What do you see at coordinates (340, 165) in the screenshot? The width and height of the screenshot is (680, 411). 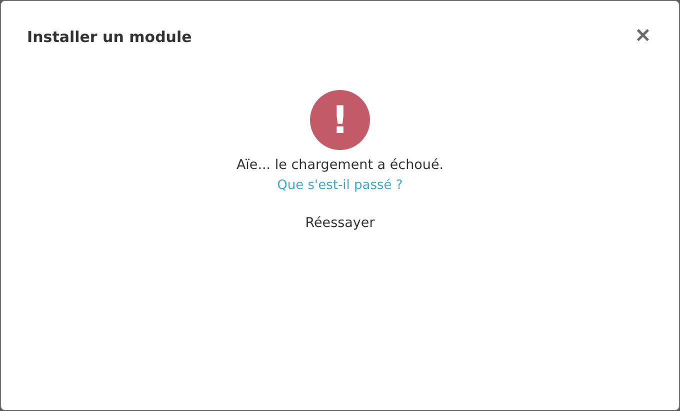 I see `error-message: Aïe... le chargement a échoué.` at bounding box center [340, 165].